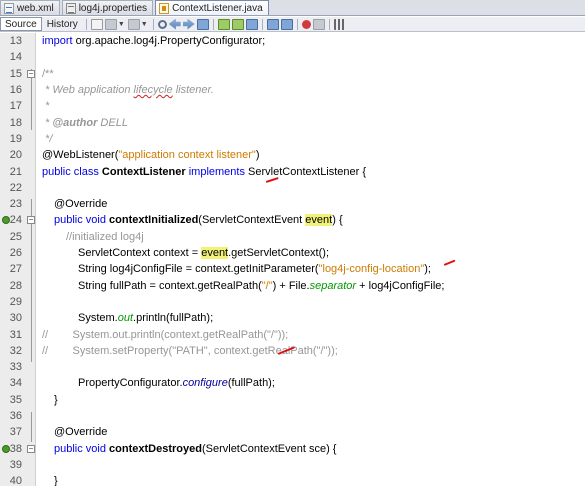 This screenshot has width=585, height=486. What do you see at coordinates (154, 220) in the screenshot?
I see `code-token: contextInitialized` at bounding box center [154, 220].